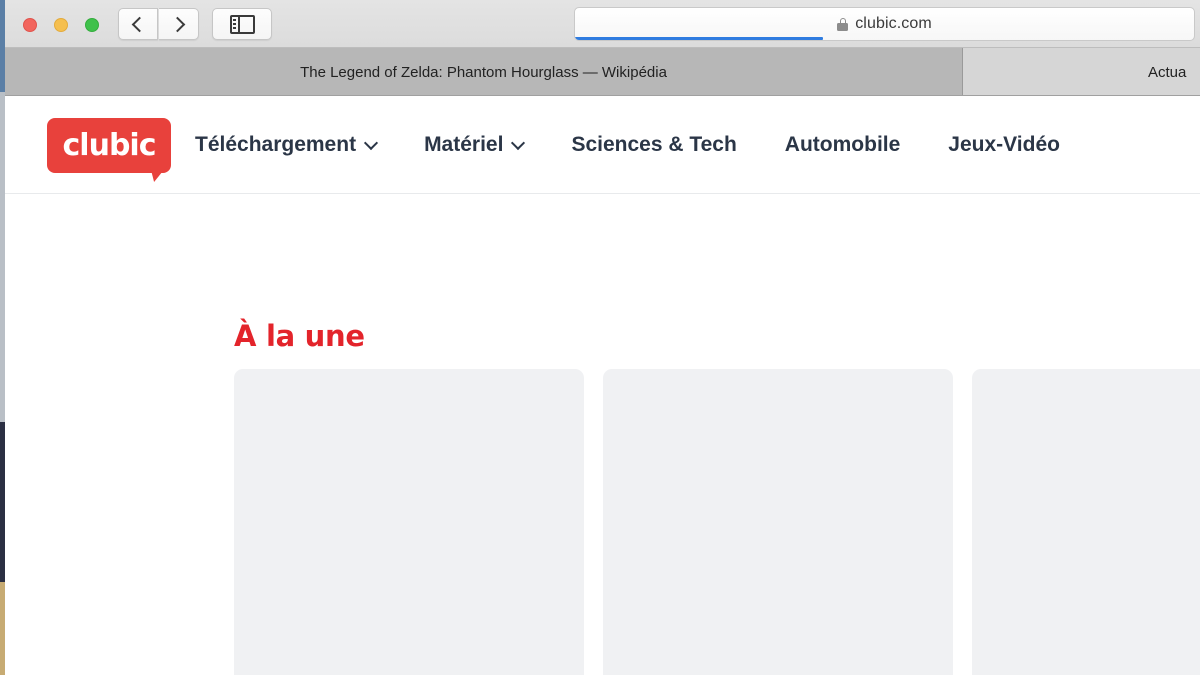  What do you see at coordinates (464, 144) in the screenshot?
I see `nav-item-label: Matériel` at bounding box center [464, 144].